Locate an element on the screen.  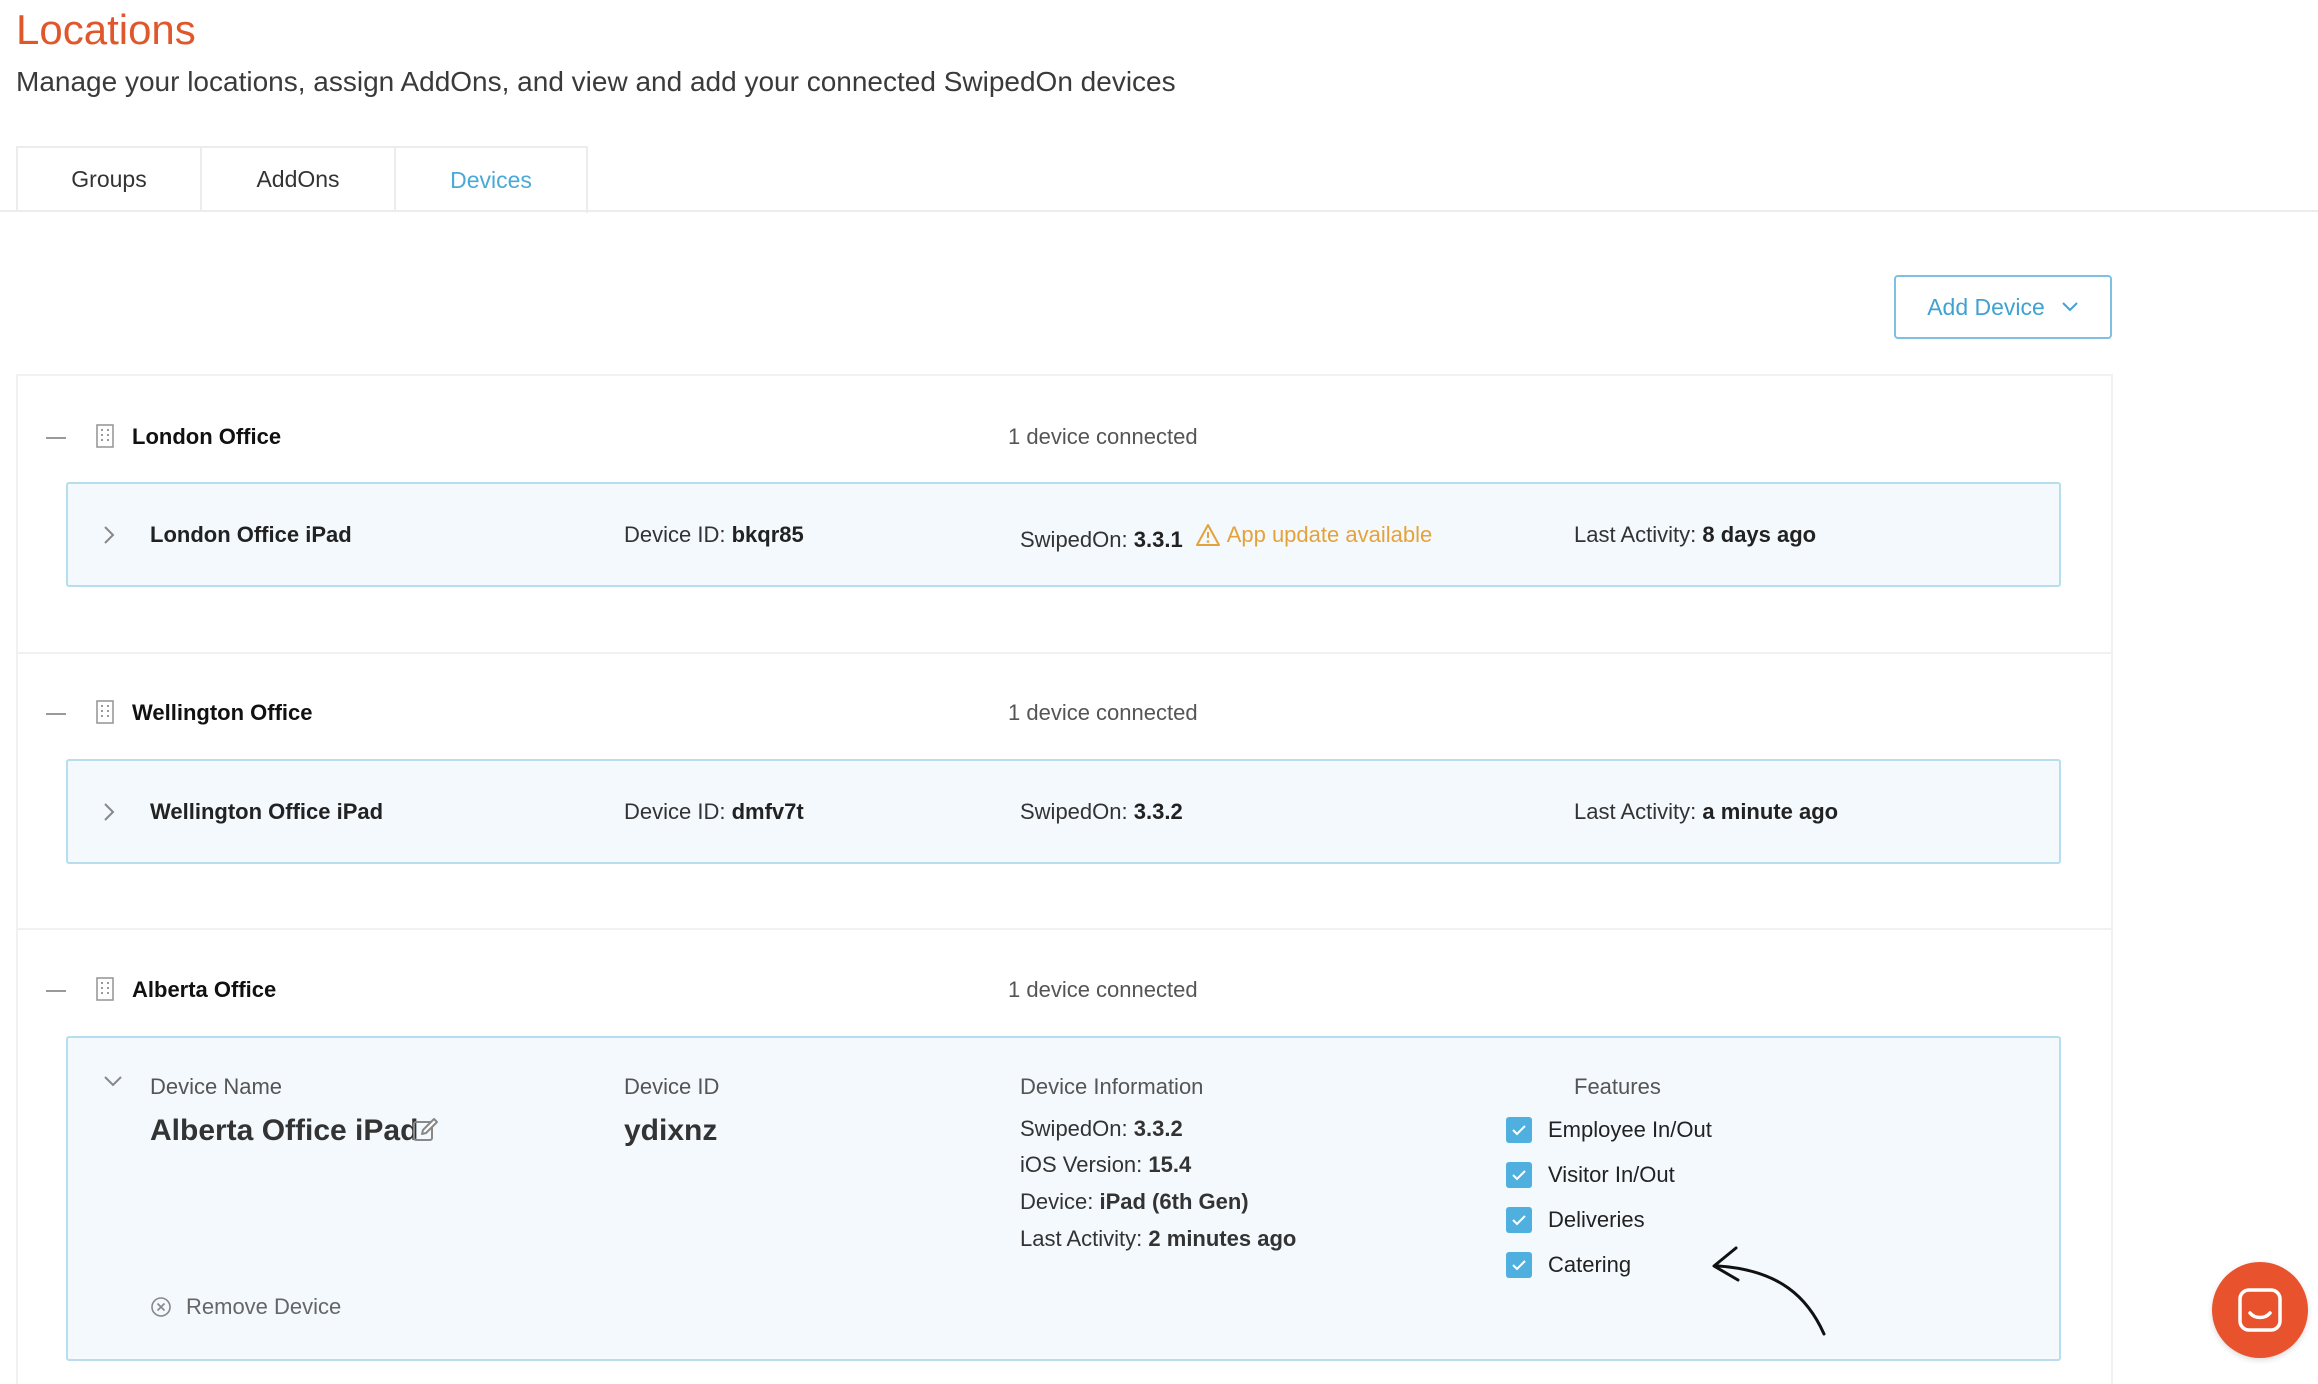
feature-catering: Catering is located at coordinates (1568, 1265).